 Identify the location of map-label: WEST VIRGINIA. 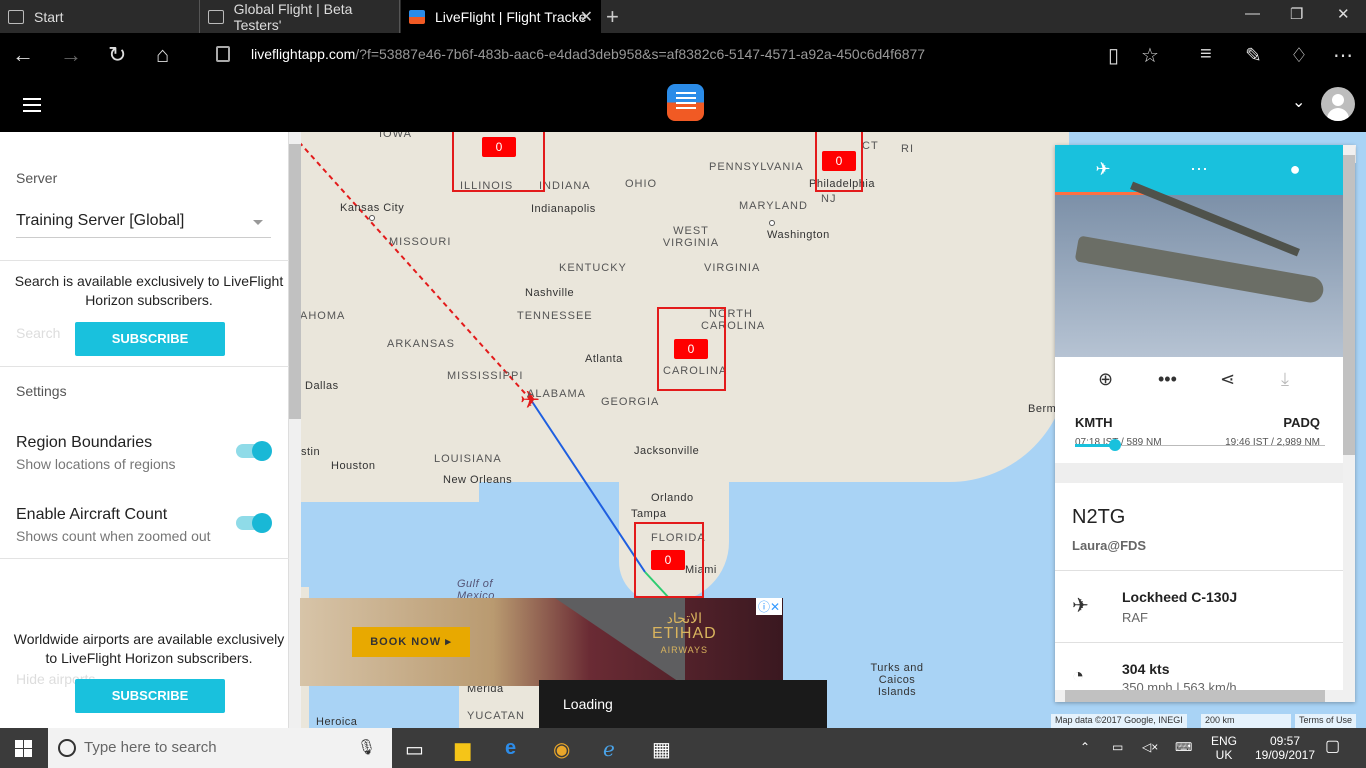
(691, 237).